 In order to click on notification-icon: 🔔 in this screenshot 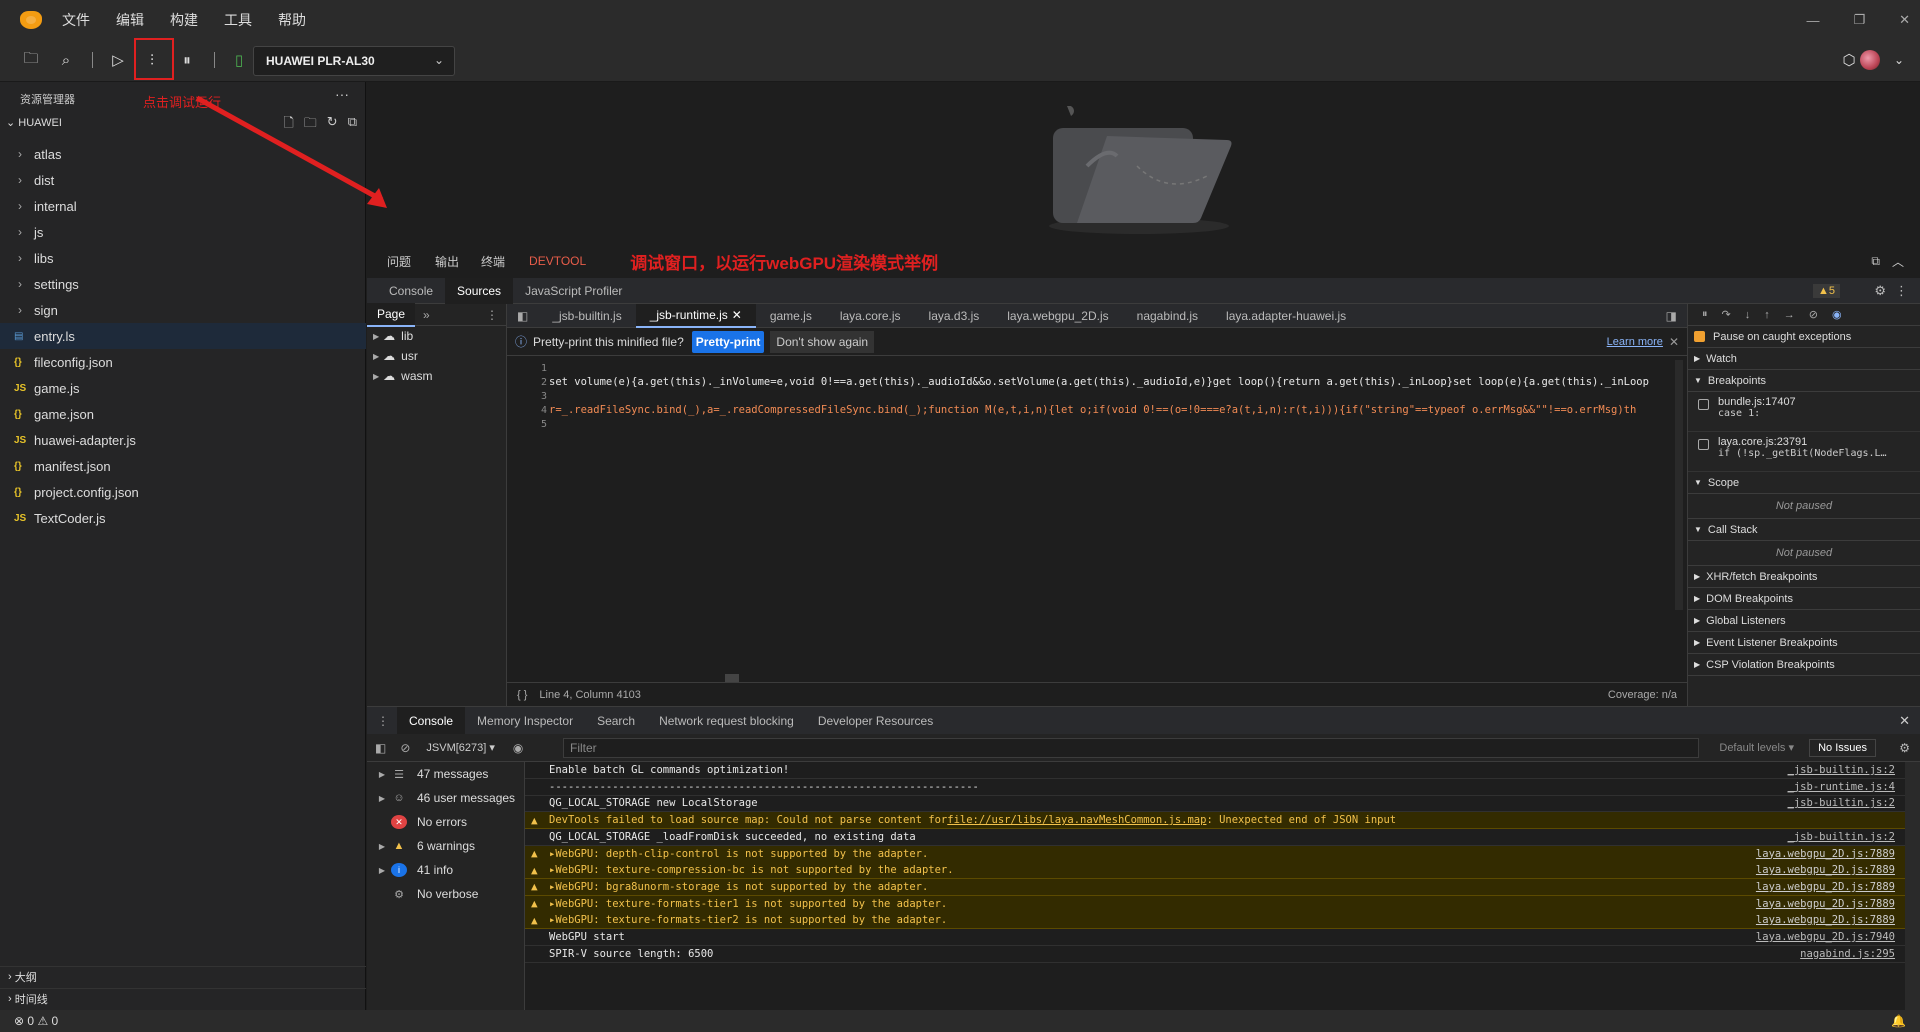, I will do `click(1898, 1021)`.